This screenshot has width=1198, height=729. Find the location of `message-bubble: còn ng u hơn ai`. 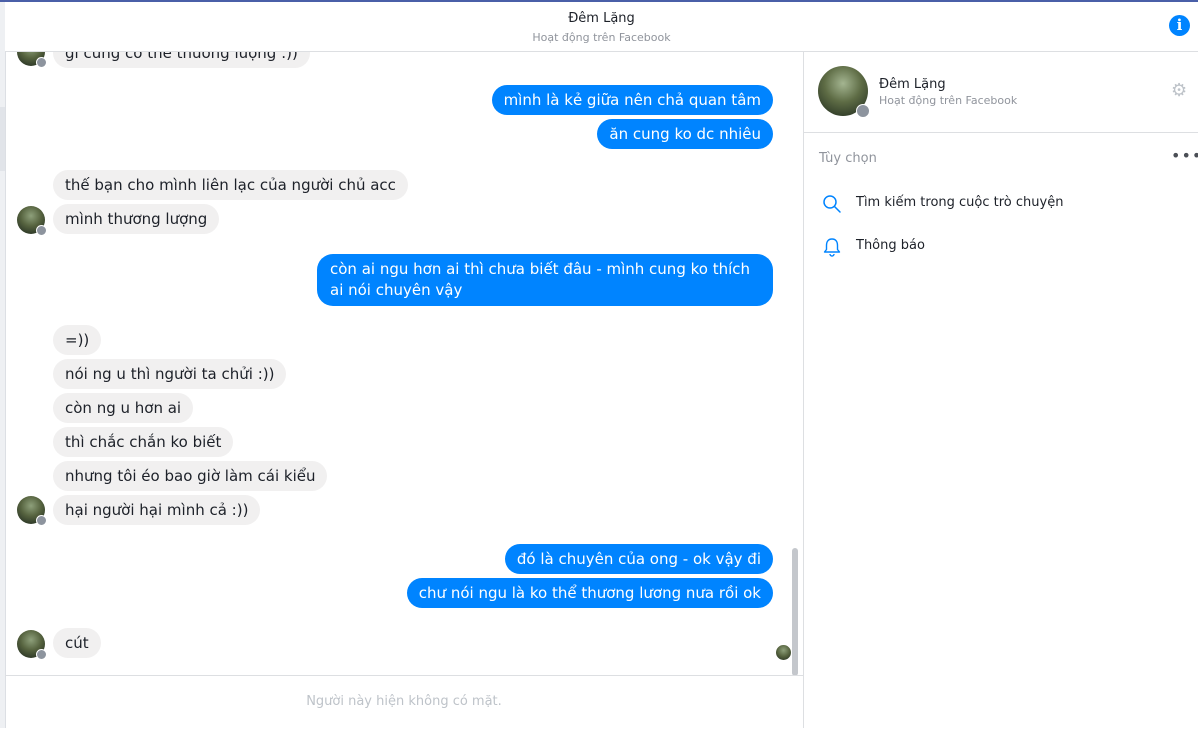

message-bubble: còn ng u hơn ai is located at coordinates (123, 408).